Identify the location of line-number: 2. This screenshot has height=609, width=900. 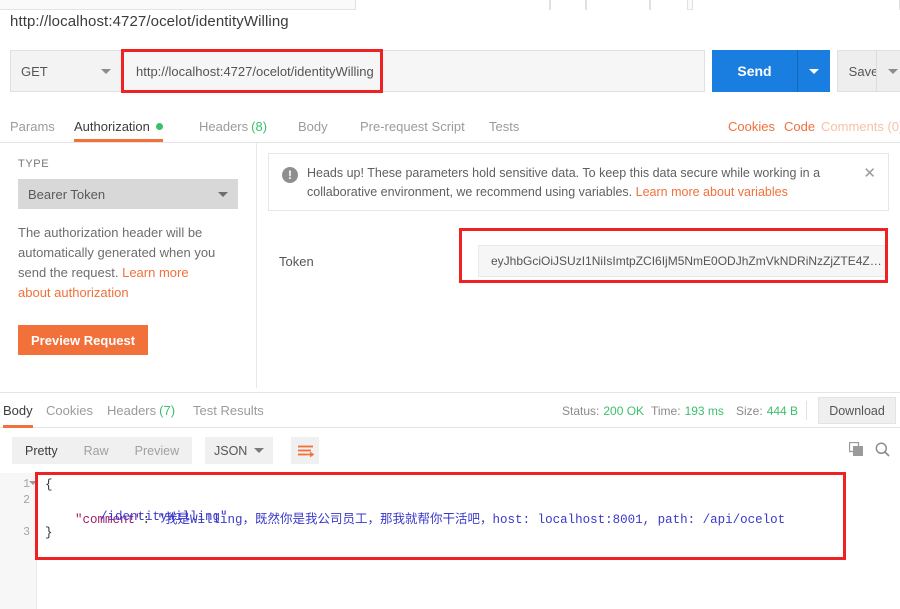
(26, 500).